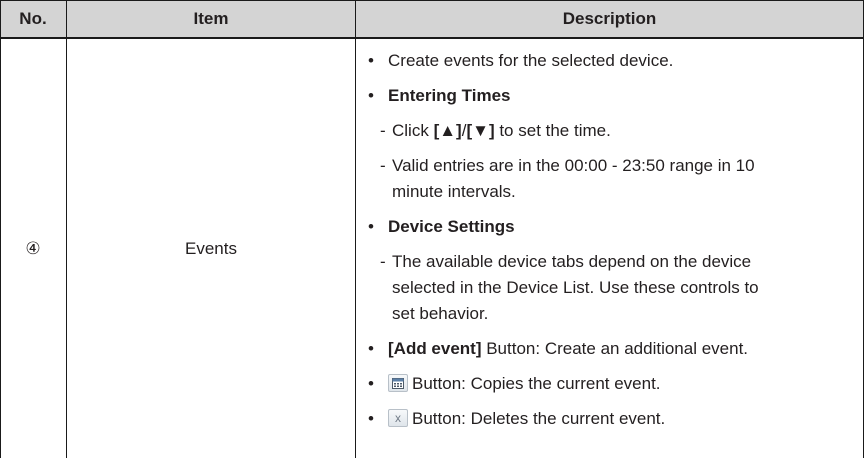 The height and width of the screenshot is (458, 864). Describe the element at coordinates (211, 248) in the screenshot. I see `row-item: Events` at that location.